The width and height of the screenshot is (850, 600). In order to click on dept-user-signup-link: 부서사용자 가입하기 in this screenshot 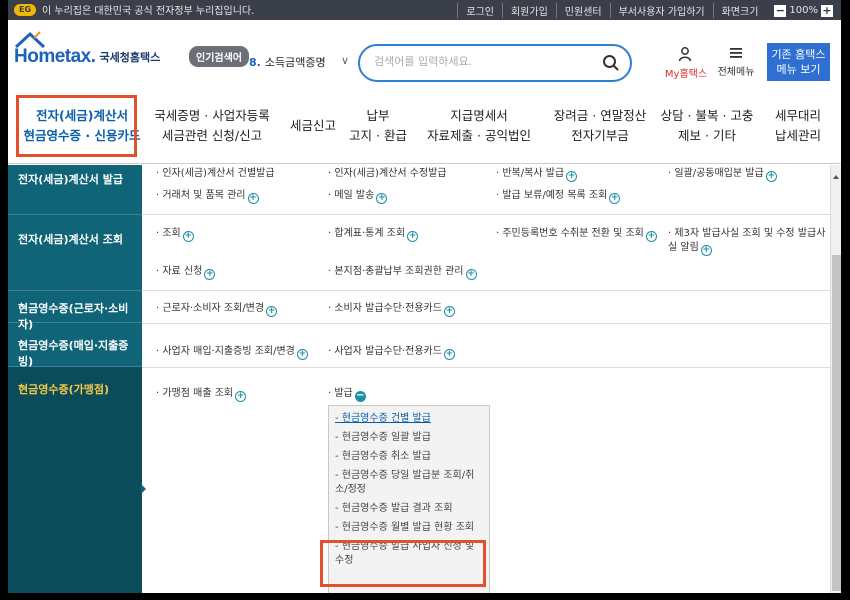, I will do `click(661, 10)`.